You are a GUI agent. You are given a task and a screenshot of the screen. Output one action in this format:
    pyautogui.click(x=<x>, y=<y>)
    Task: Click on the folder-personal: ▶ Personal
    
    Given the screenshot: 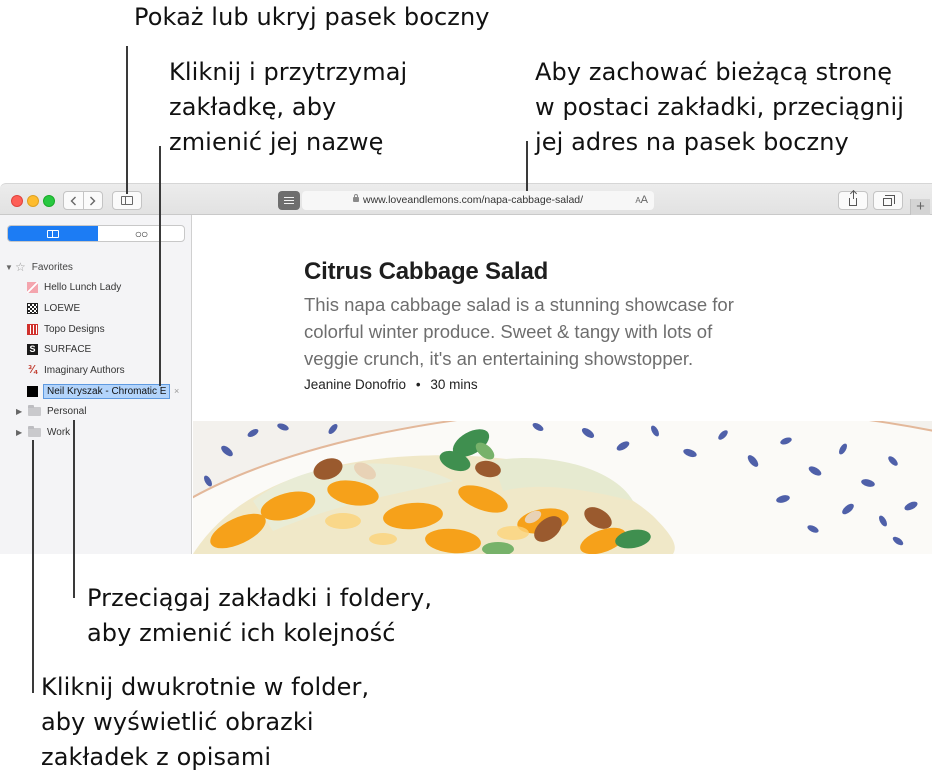 What is the action you would take?
    pyautogui.click(x=51, y=411)
    